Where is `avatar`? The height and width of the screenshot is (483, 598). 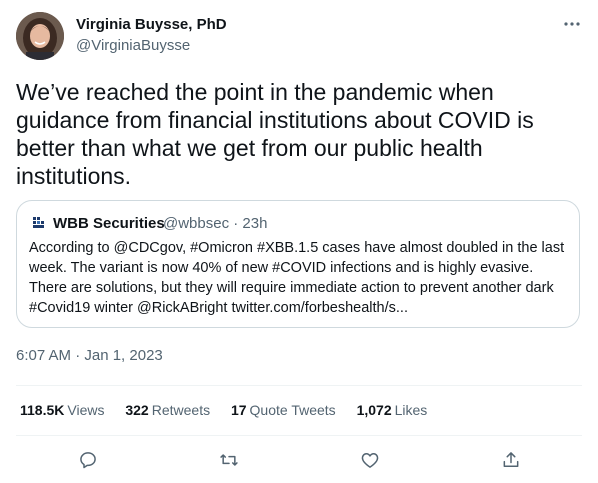 avatar is located at coordinates (40, 36).